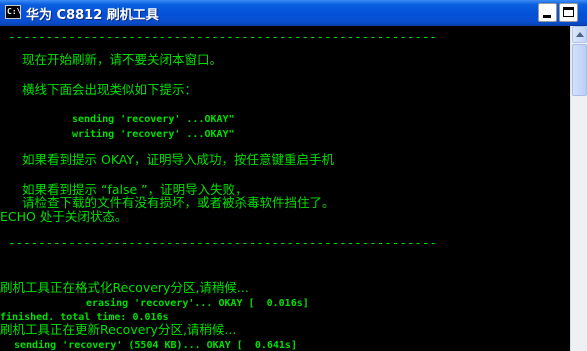 The height and width of the screenshot is (351, 587). I want to click on console-line-erasing: erasing 'recovery'... OKAY [ 0.016s], so click(197, 303).